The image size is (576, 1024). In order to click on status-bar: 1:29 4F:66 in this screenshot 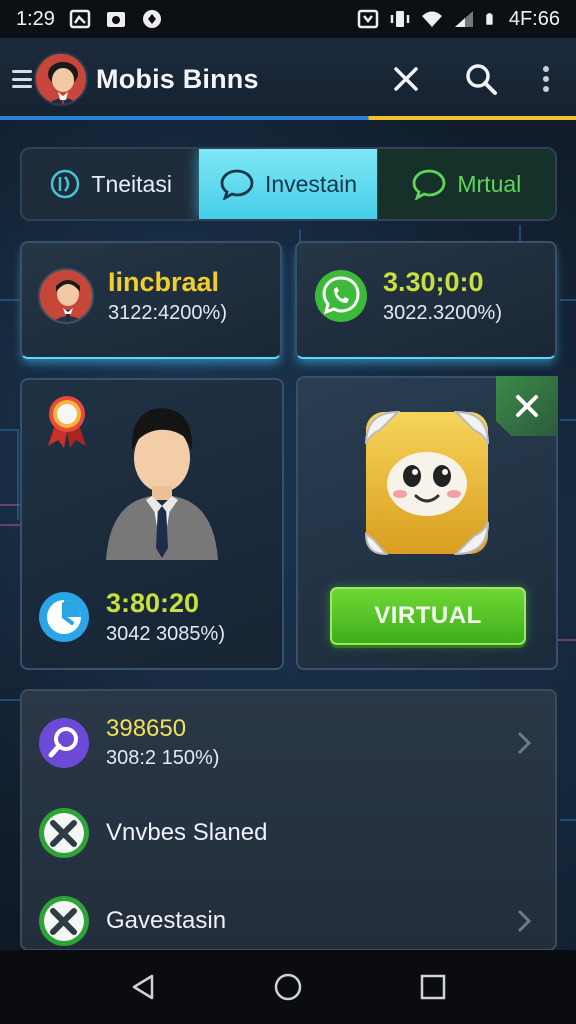, I will do `click(288, 19)`.